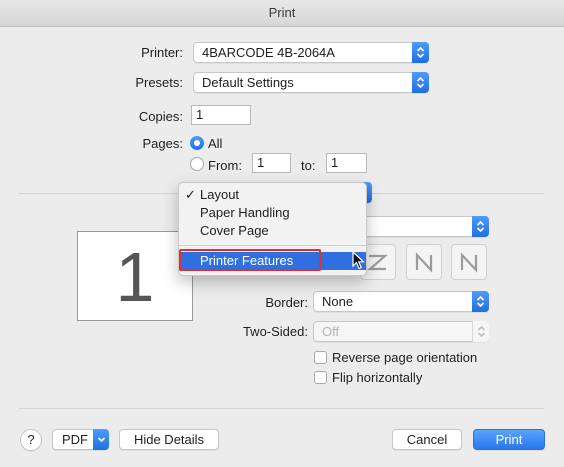 Image resolution: width=564 pixels, height=467 pixels. I want to click on reverse-orientation-checkbox, so click(320, 357).